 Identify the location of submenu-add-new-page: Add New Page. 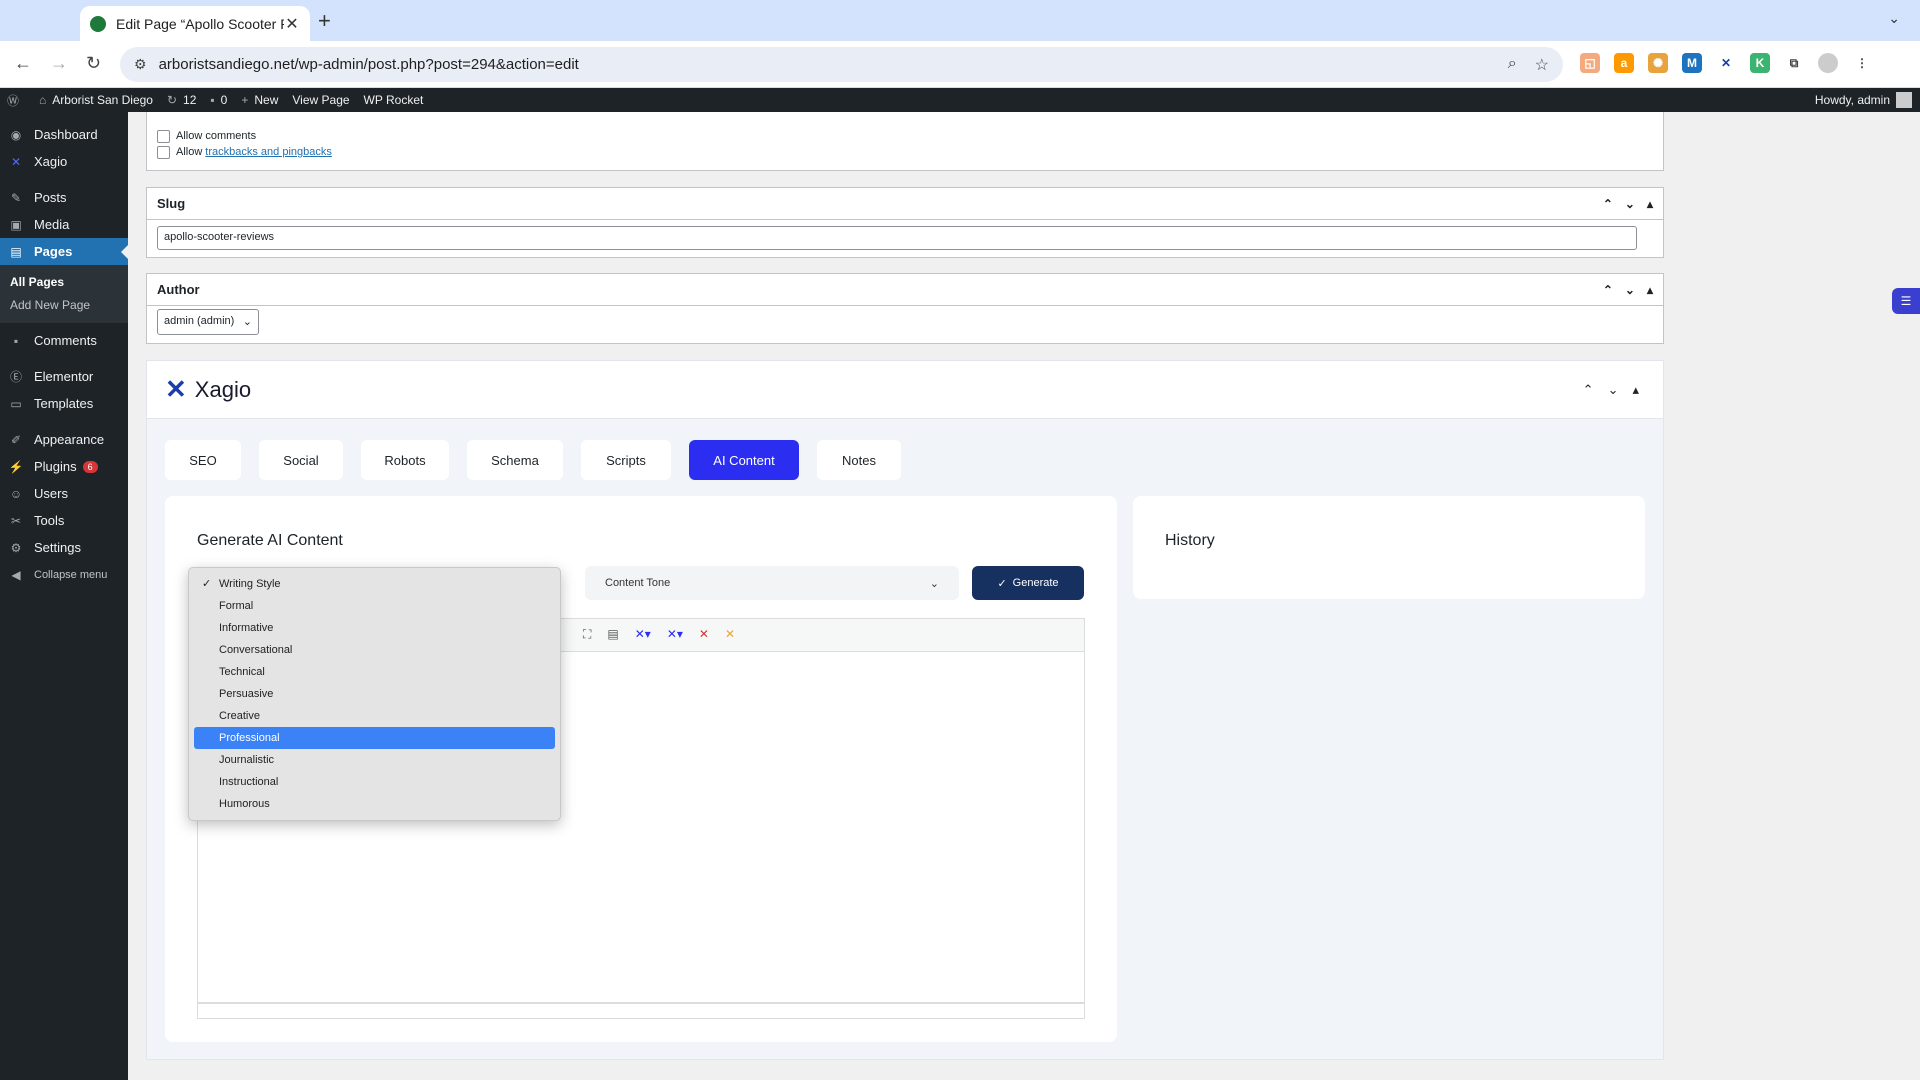
(64, 305).